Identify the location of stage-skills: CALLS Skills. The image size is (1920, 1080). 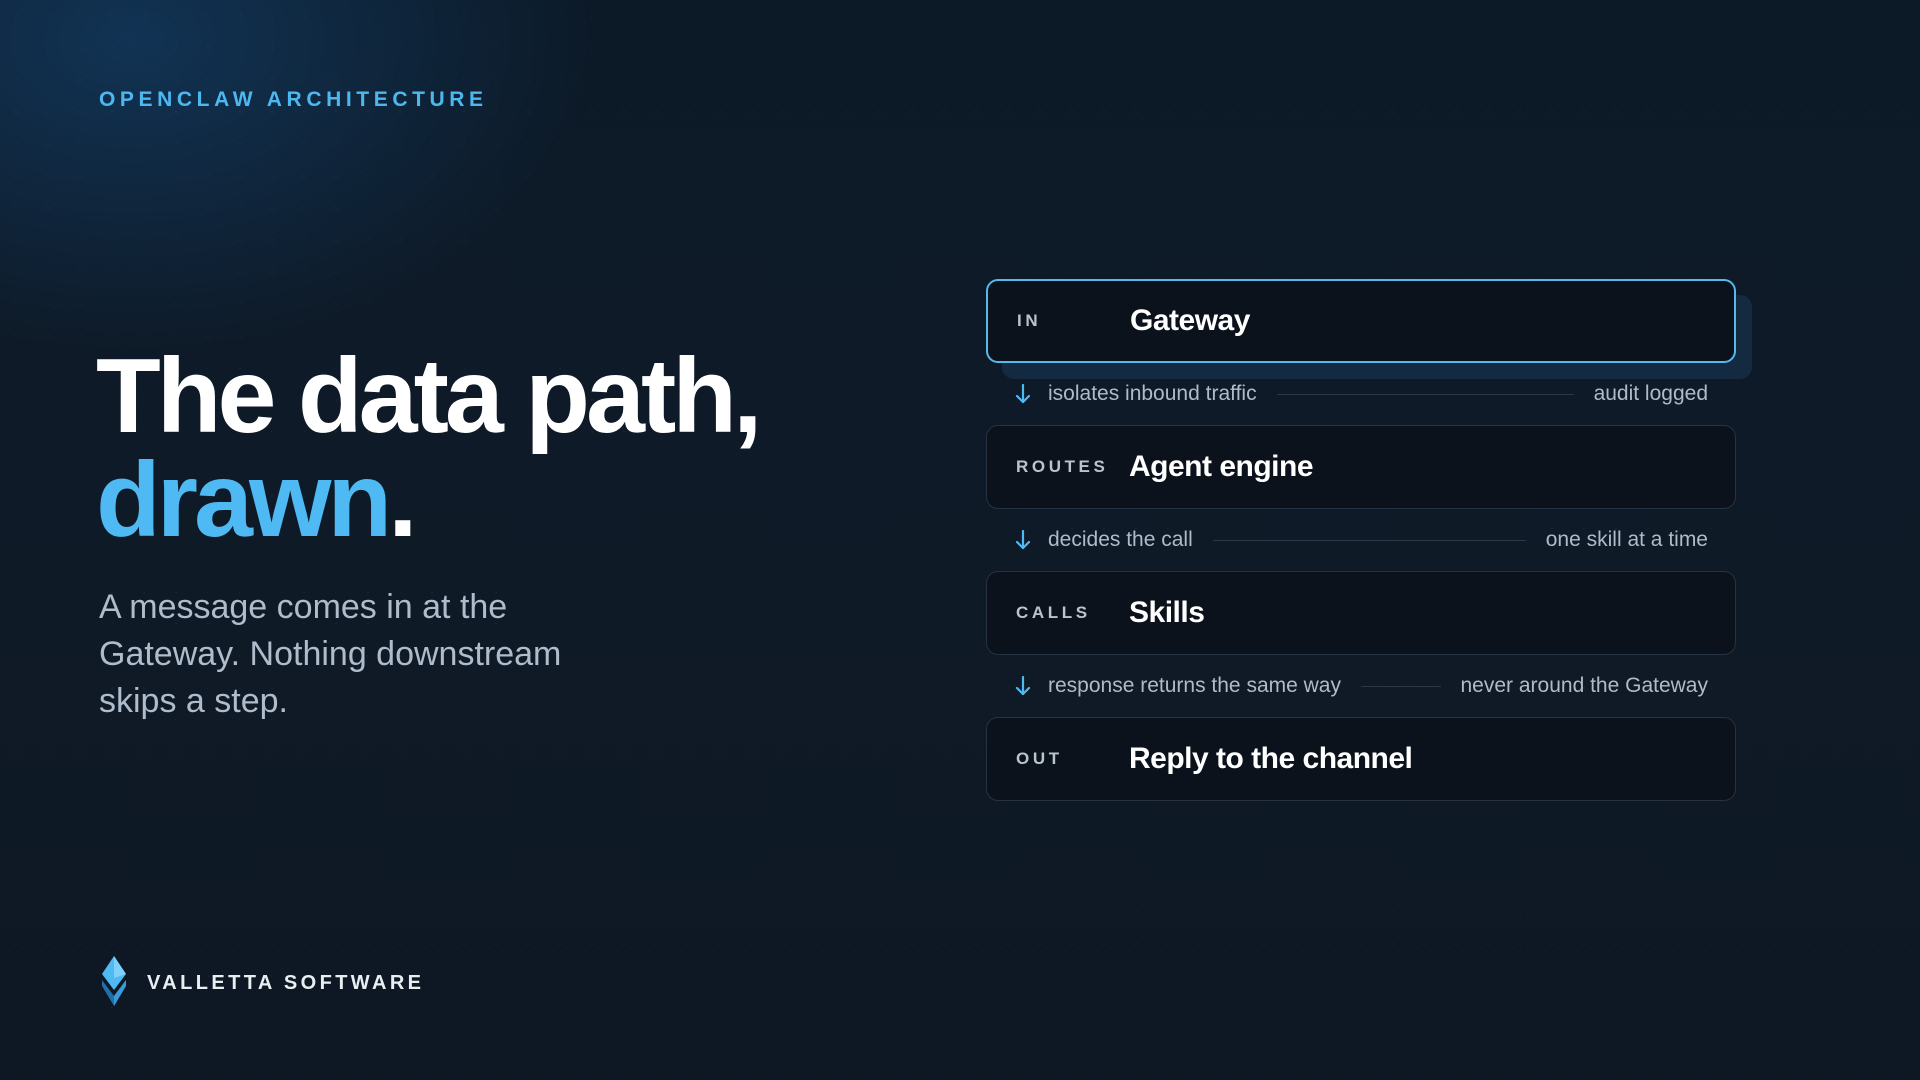
(1361, 613).